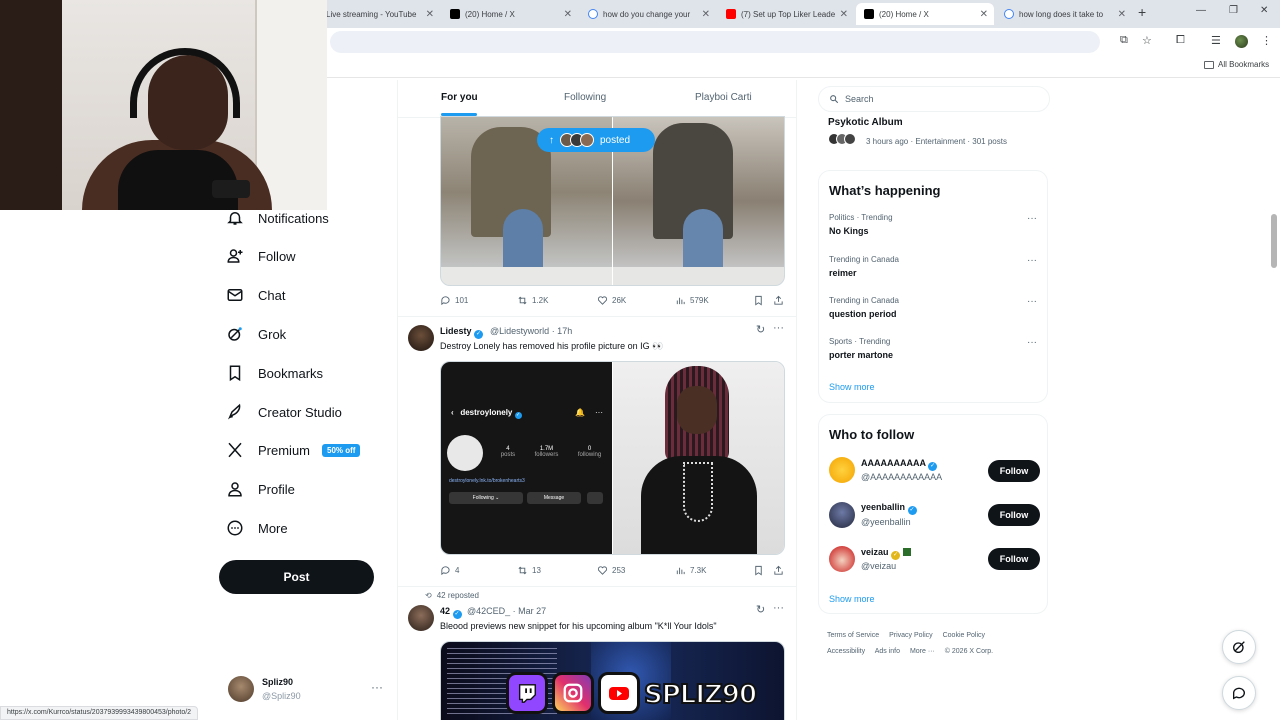 The image size is (1280, 720). Describe the element at coordinates (257, 528) in the screenshot. I see `nav-more: More` at that location.